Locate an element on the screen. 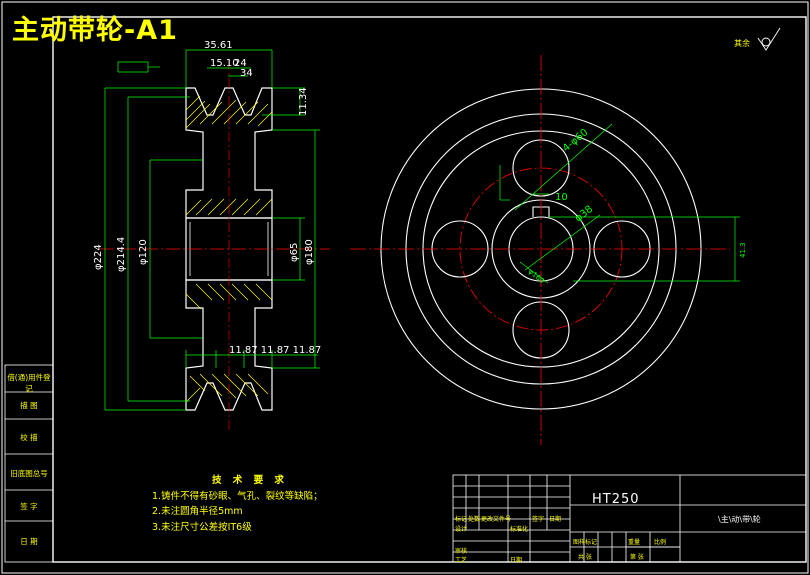 The width and height of the screenshot is (810, 575). front-dimensions is located at coordinates (619, 203).